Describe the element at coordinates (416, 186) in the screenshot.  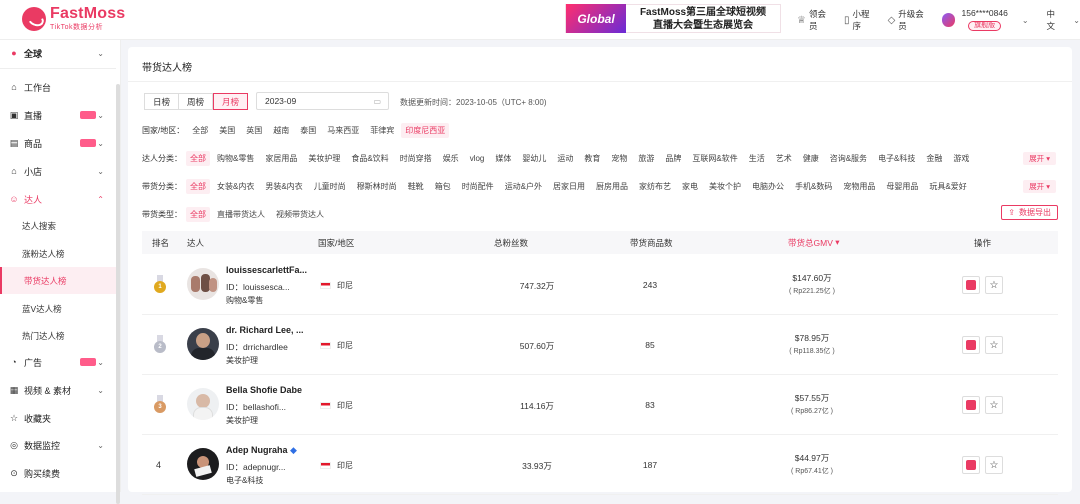
I see `goods-category-option: 鞋靴` at that location.